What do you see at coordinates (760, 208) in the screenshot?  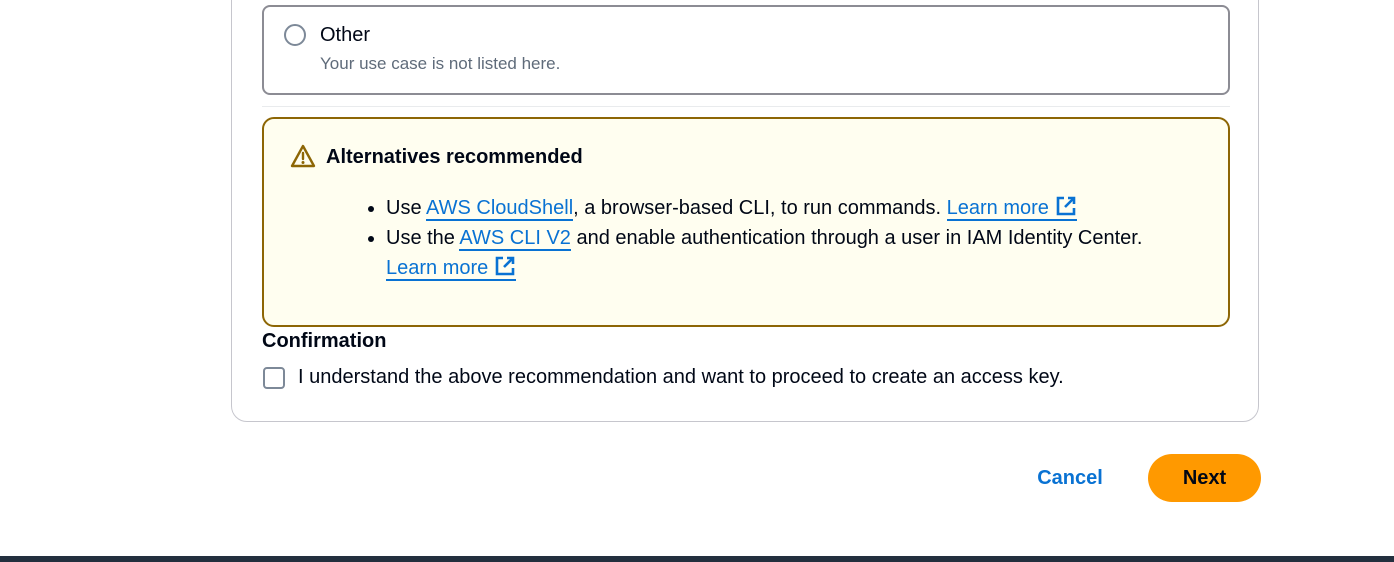 I see `item-text-suffix: , a browser-based CLI, to run commands.` at bounding box center [760, 208].